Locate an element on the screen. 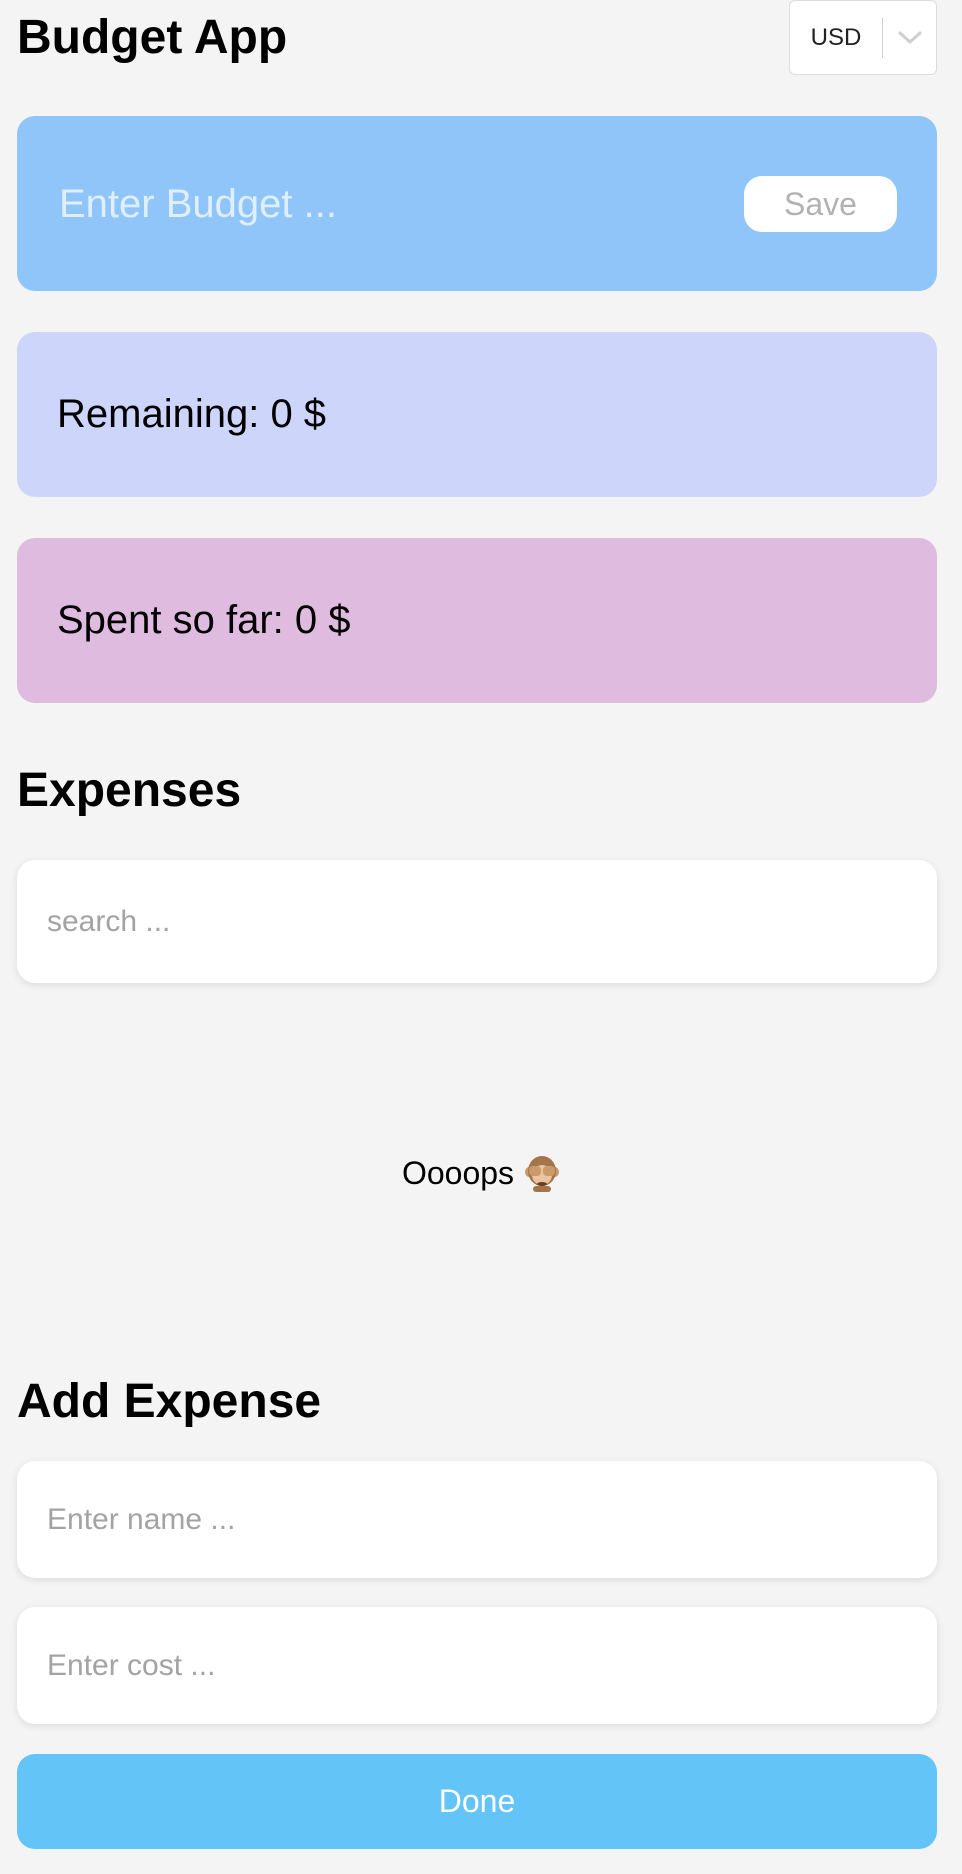  budget-card: Save is located at coordinates (477, 203).